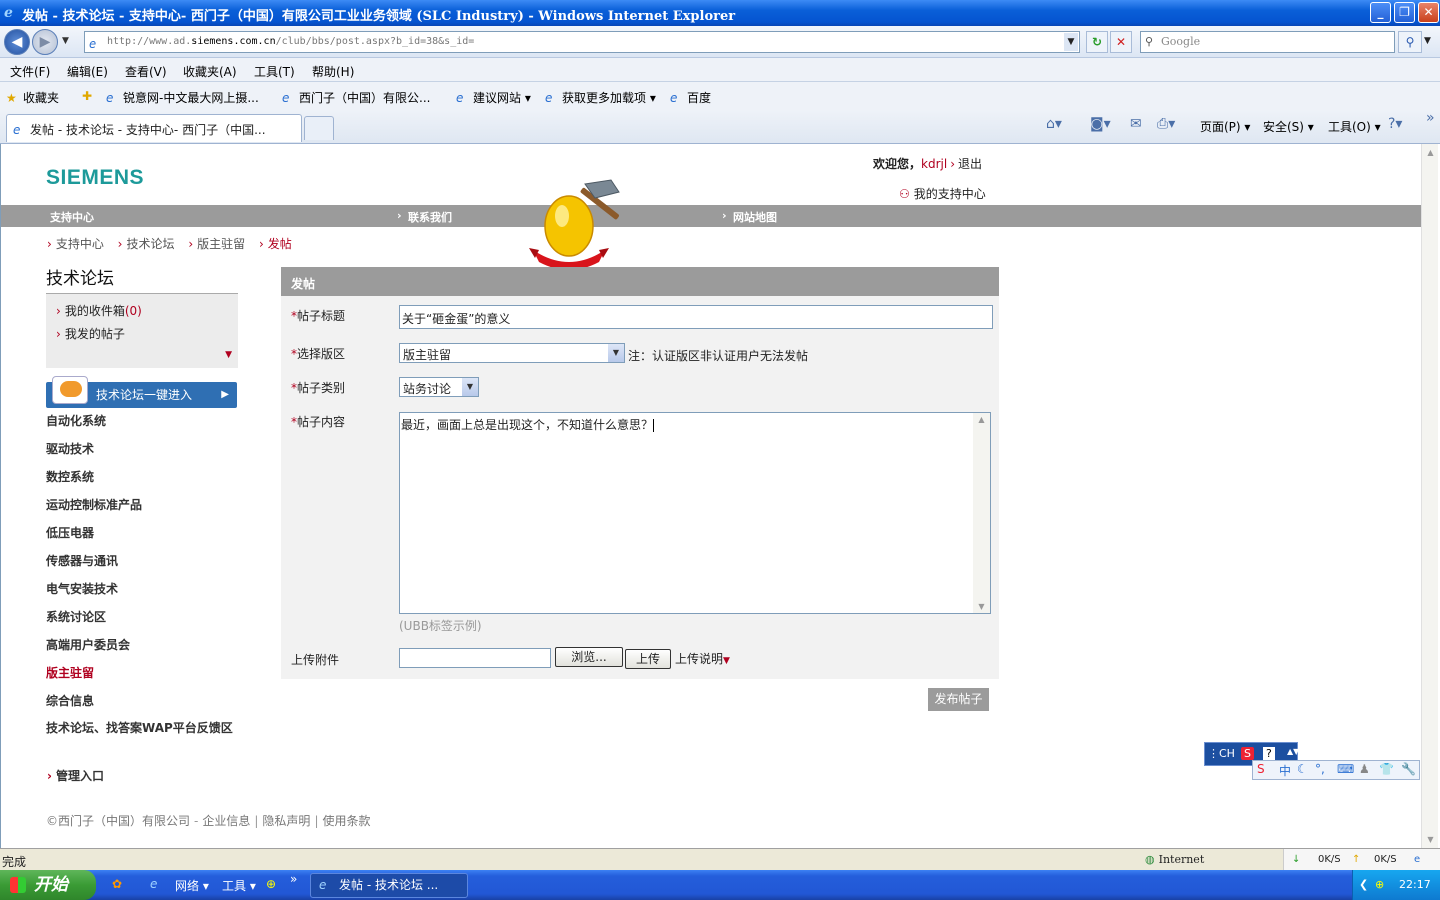 Image resolution: width=1440 pixels, height=900 pixels. What do you see at coordinates (226, 821) in the screenshot?
I see `footer-company-info: 企业信息` at bounding box center [226, 821].